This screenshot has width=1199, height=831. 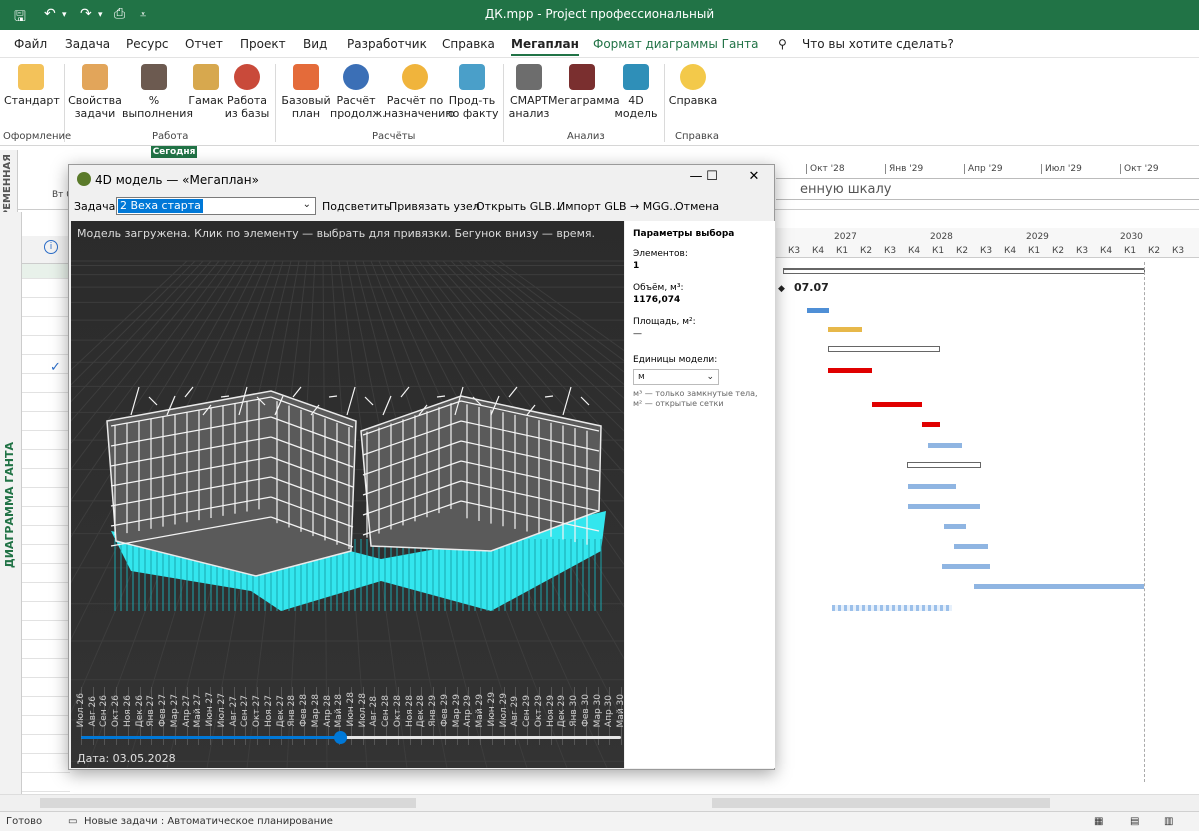 I want to click on gantt-side-label: ДИАГРАММА ГАНТА, so click(x=11, y=503).